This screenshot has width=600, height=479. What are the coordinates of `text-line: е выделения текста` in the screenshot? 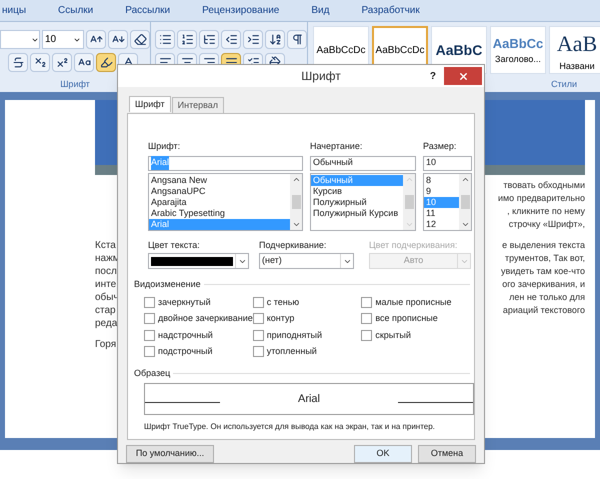 It's located at (543, 245).